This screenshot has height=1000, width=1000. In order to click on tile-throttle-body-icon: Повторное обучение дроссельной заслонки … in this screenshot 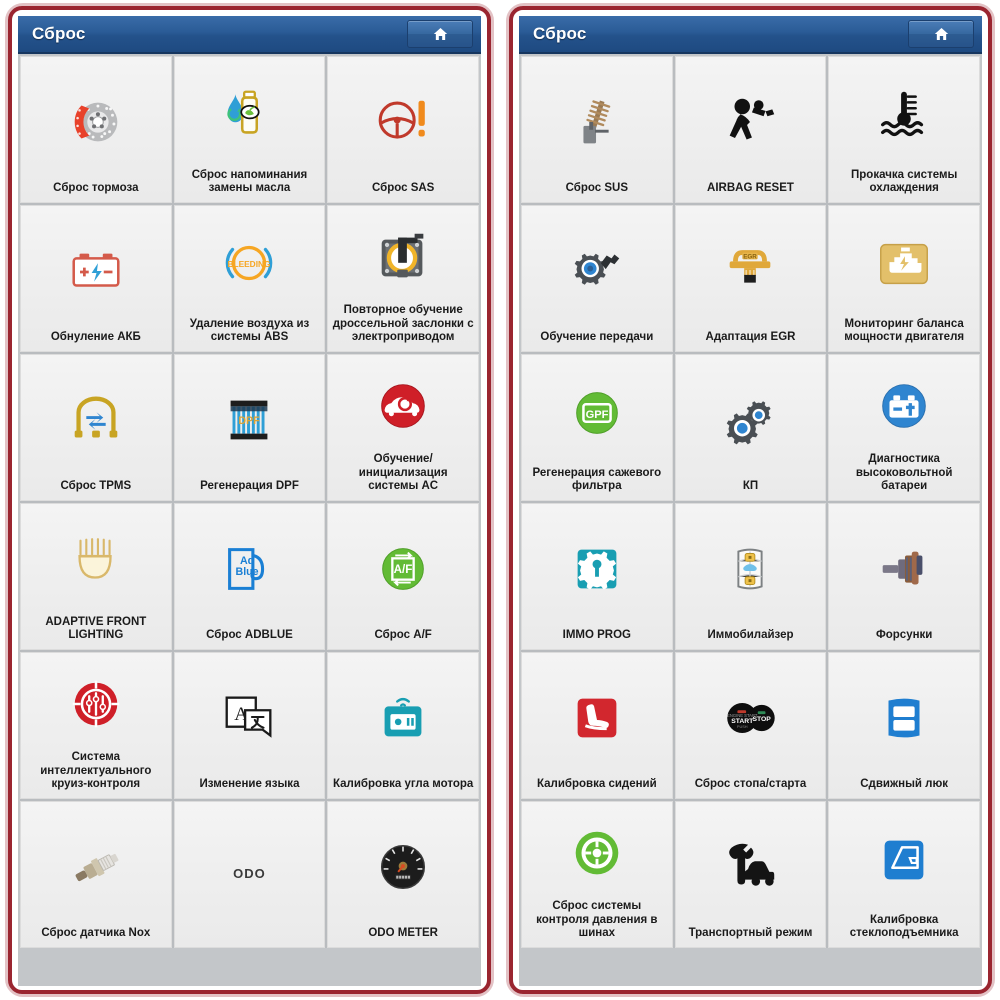, I will do `click(403, 278)`.